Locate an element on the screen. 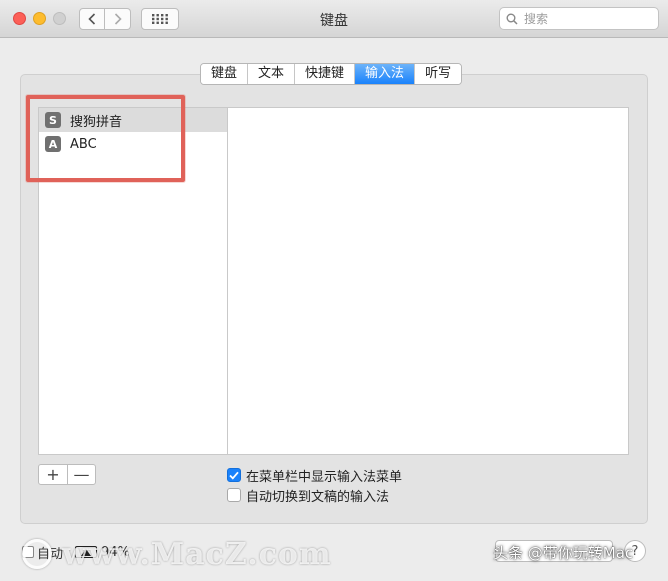 The width and height of the screenshot is (668, 581). tab-input-sources: 输入法 is located at coordinates (385, 74).